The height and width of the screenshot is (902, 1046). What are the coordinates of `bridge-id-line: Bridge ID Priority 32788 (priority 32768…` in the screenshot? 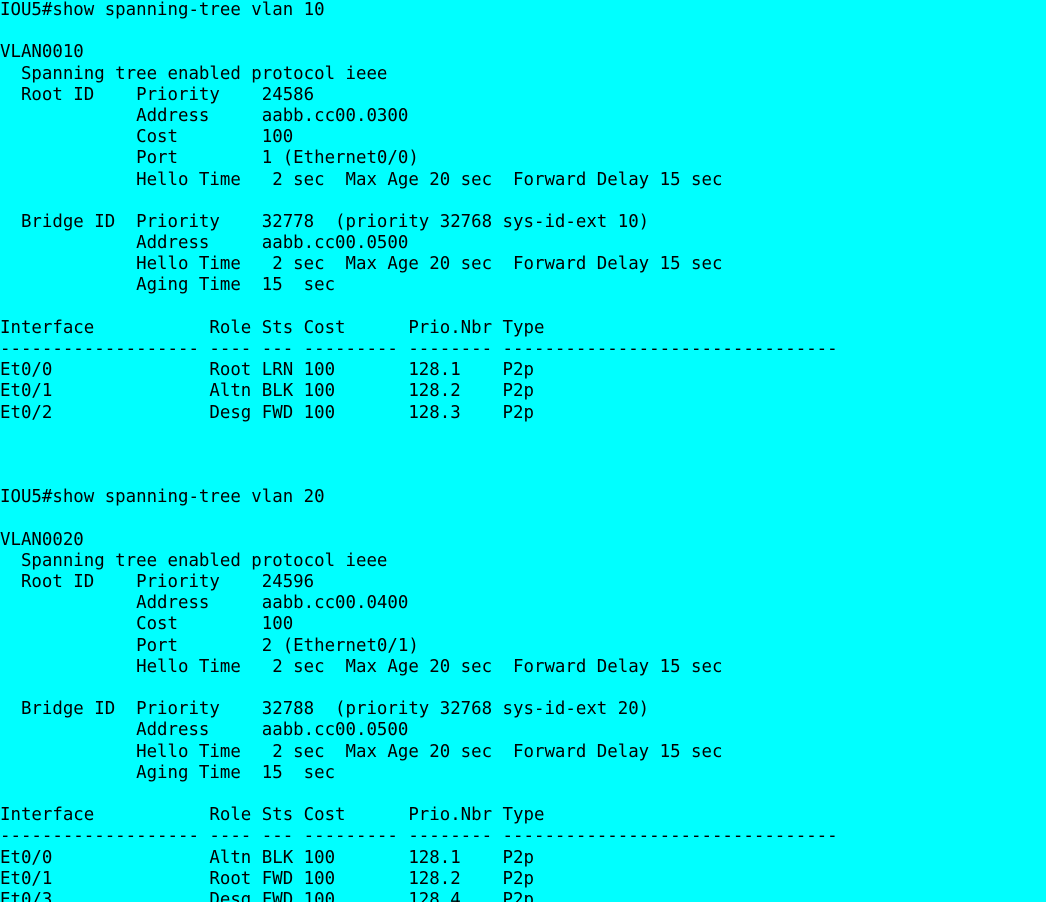 It's located at (325, 709).